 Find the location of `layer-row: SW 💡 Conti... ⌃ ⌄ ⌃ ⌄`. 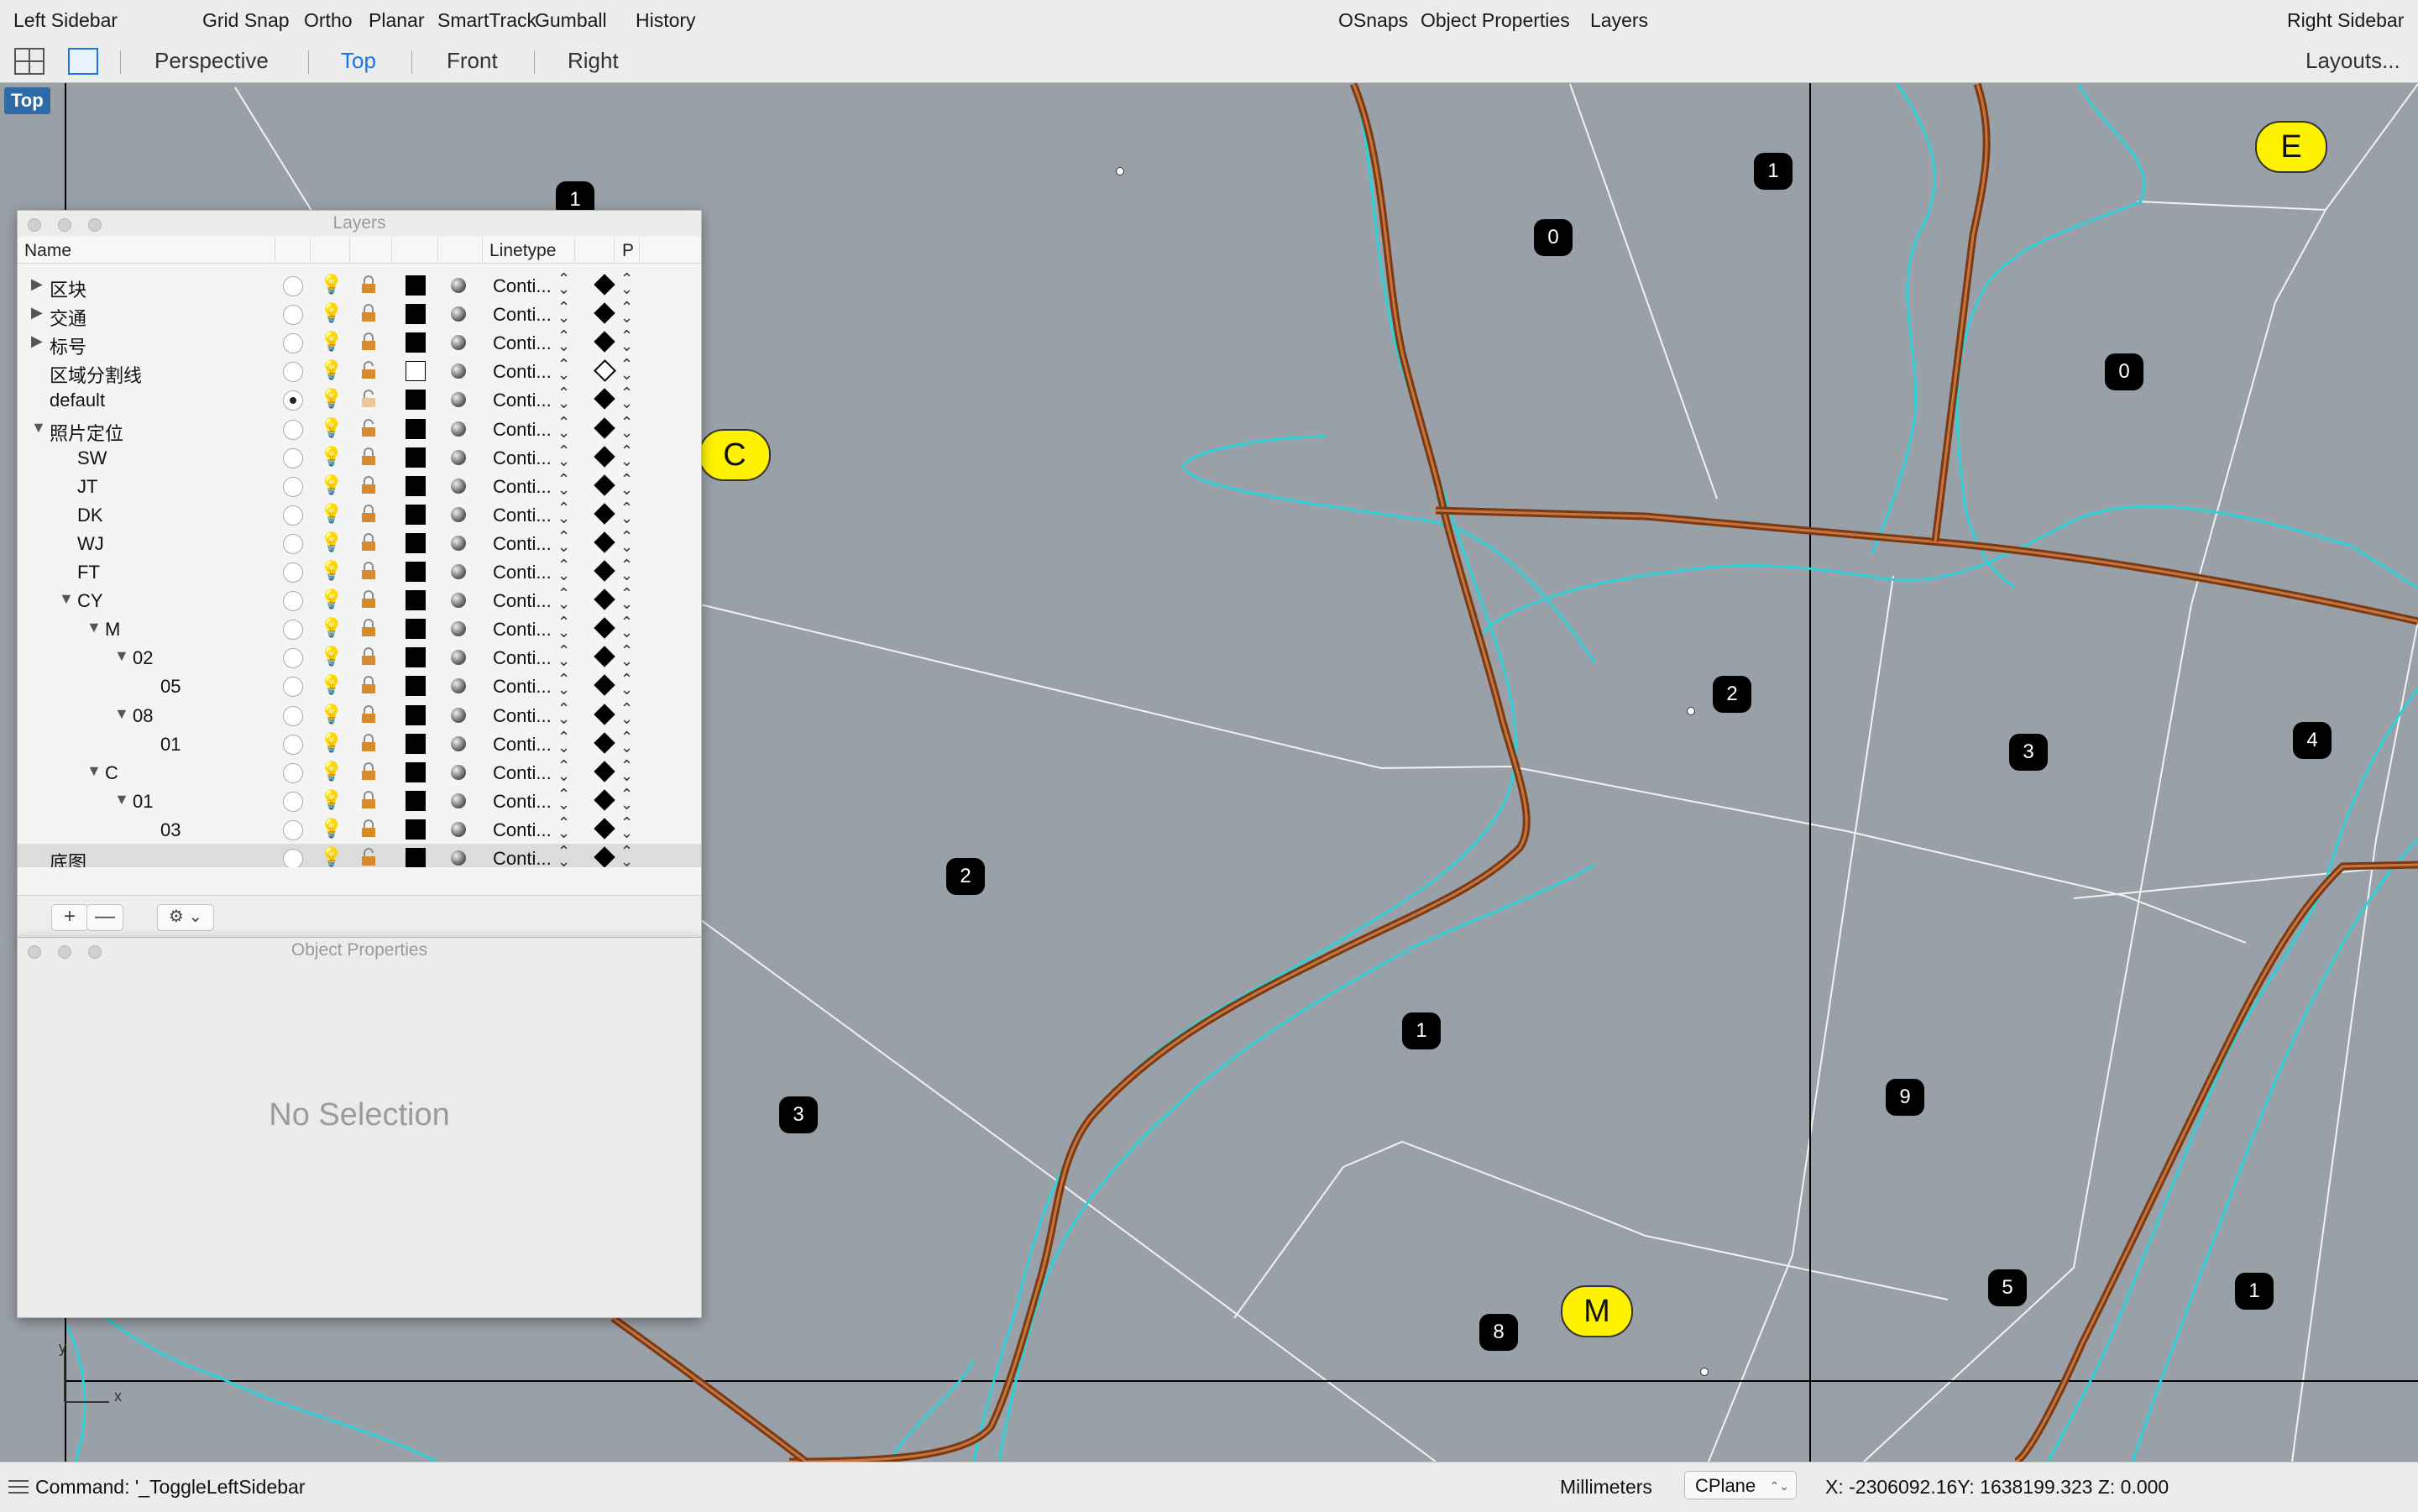

layer-row: SW 💡 Conti... ⌃ ⌄ ⌃ ⌄ is located at coordinates (359, 457).